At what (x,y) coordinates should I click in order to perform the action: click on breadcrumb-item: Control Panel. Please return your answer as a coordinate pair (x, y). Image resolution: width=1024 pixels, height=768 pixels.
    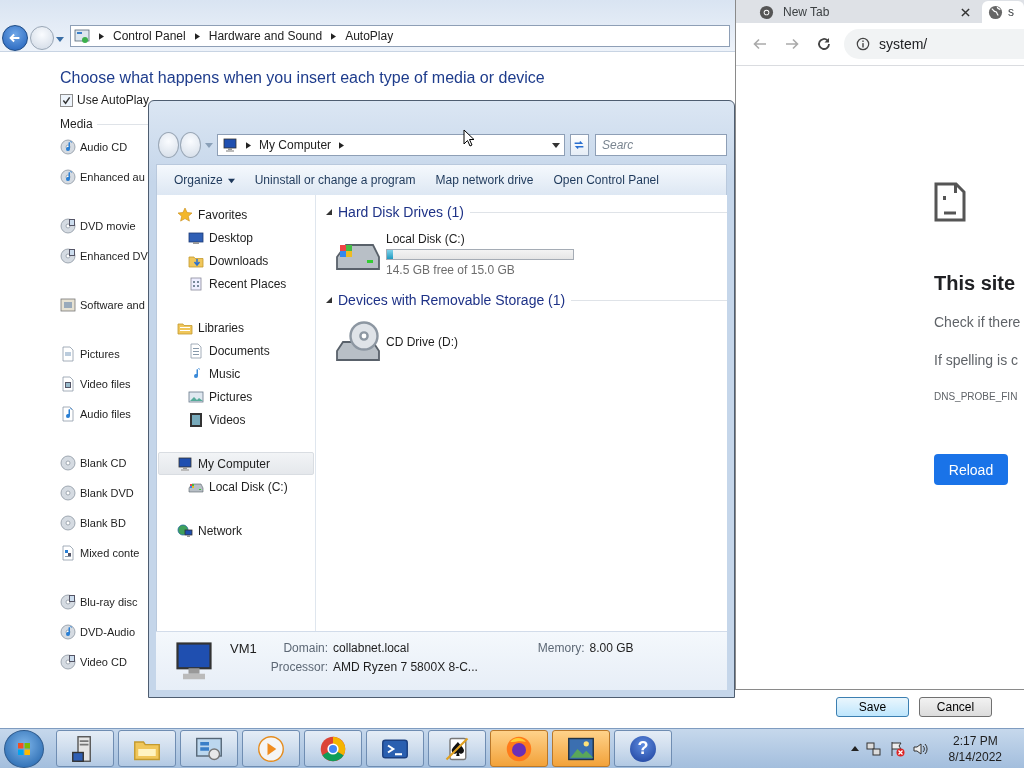
    Looking at the image, I should click on (149, 36).